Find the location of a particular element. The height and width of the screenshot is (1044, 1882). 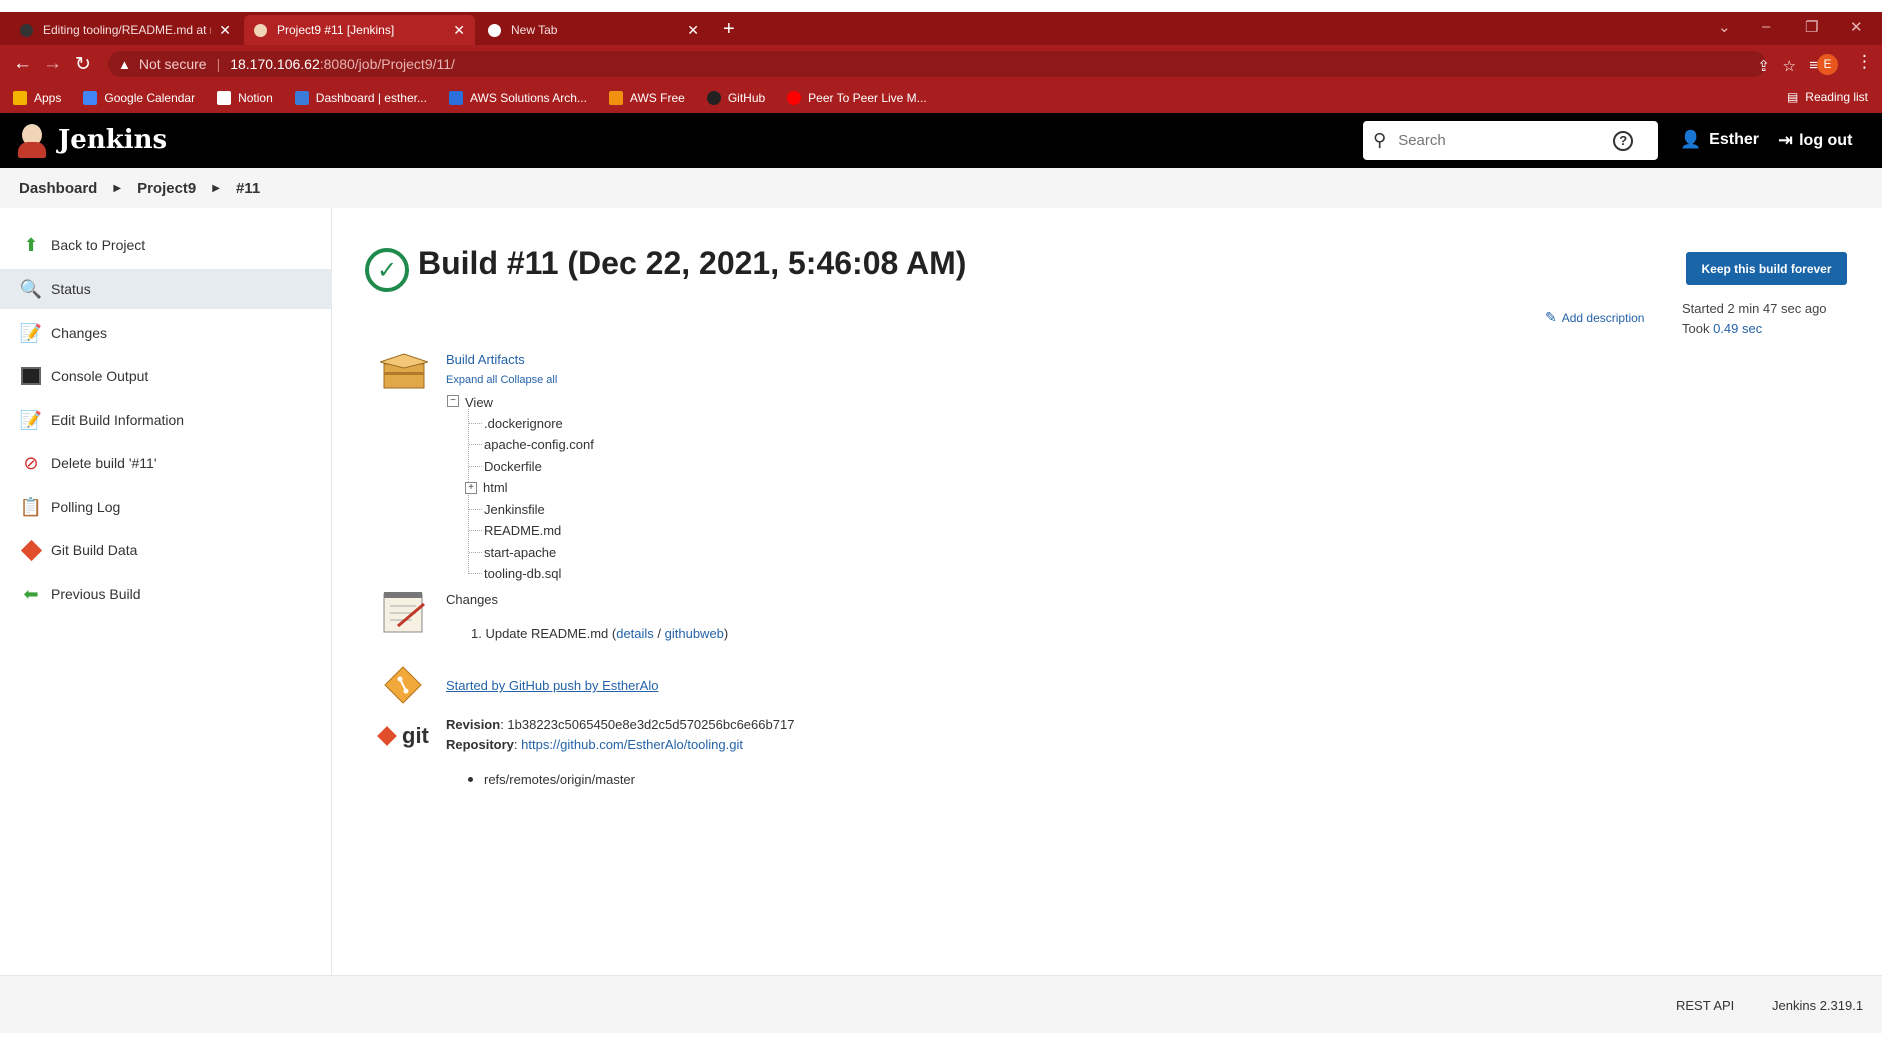

breadcrumb: Dashboard ▶ Project9 ▶ #11 is located at coordinates (941, 188).